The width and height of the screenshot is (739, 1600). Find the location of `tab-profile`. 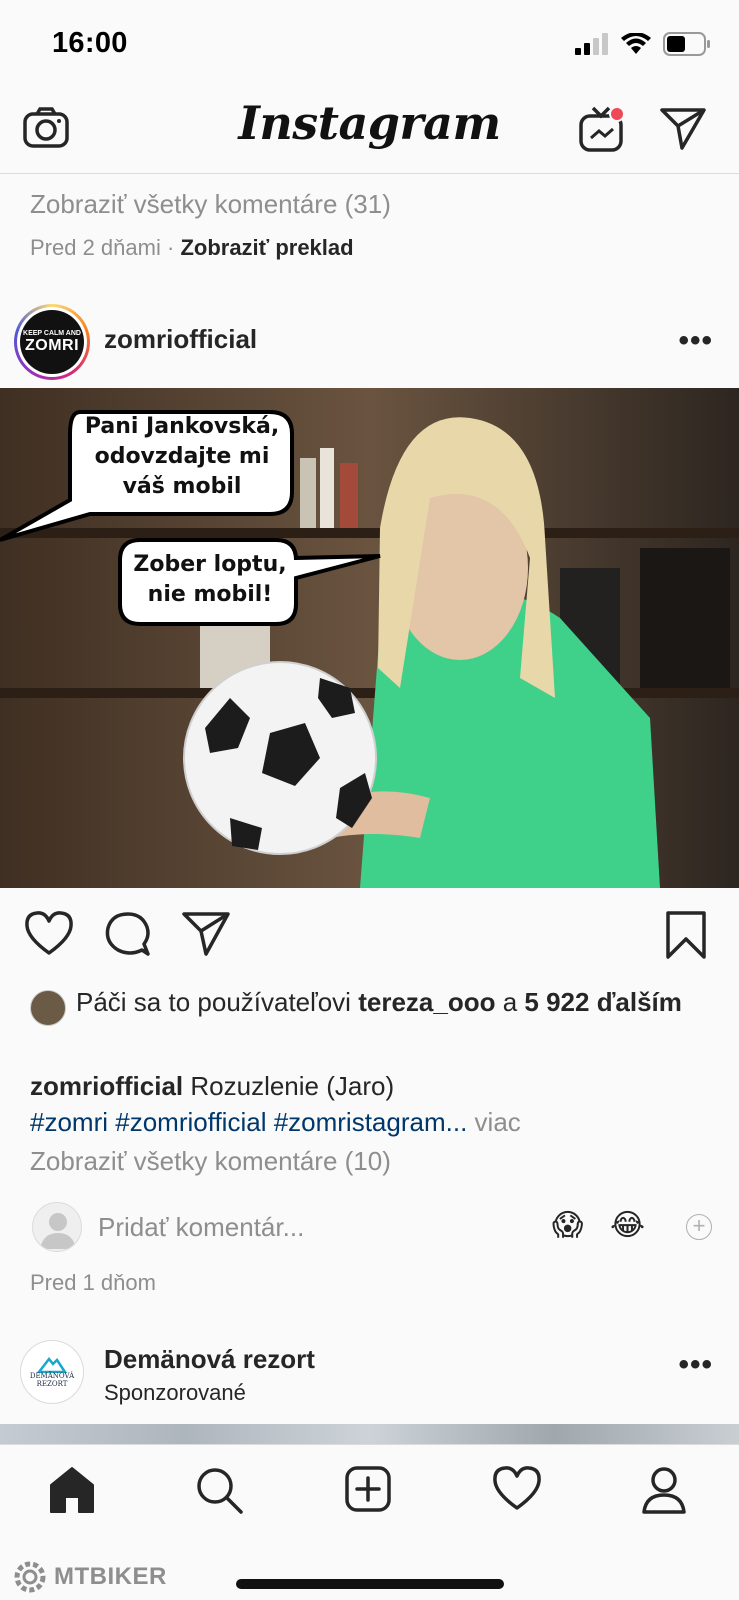

tab-profile is located at coordinates (664, 1492).